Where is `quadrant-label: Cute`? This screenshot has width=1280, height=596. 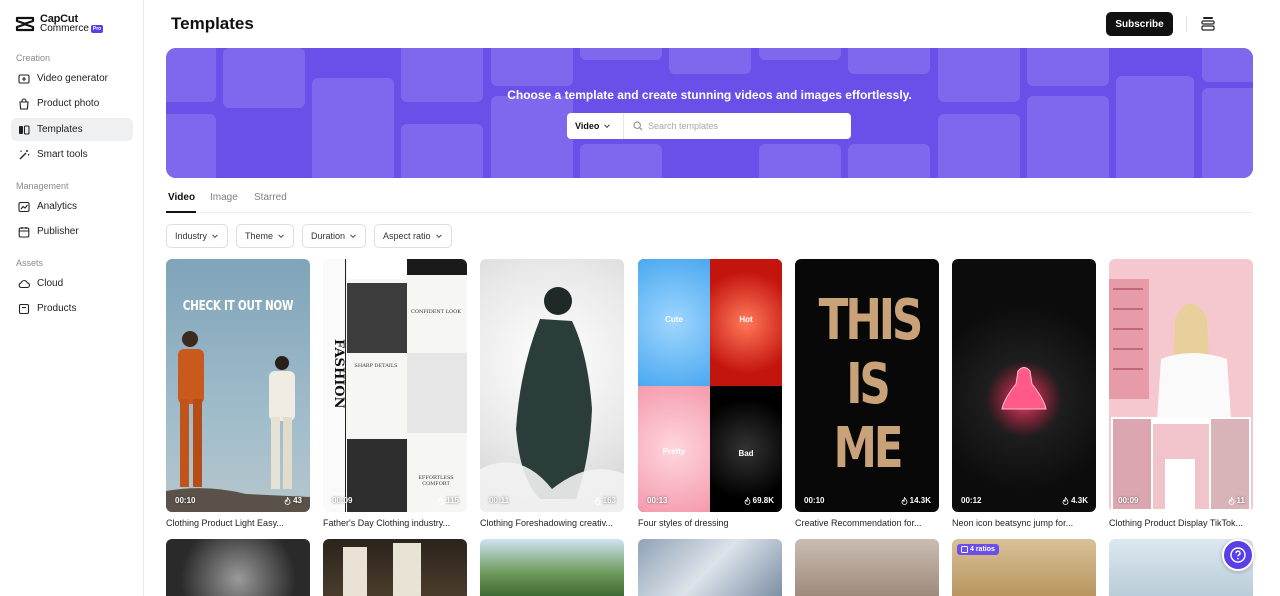
quadrant-label: Cute is located at coordinates (674, 319).